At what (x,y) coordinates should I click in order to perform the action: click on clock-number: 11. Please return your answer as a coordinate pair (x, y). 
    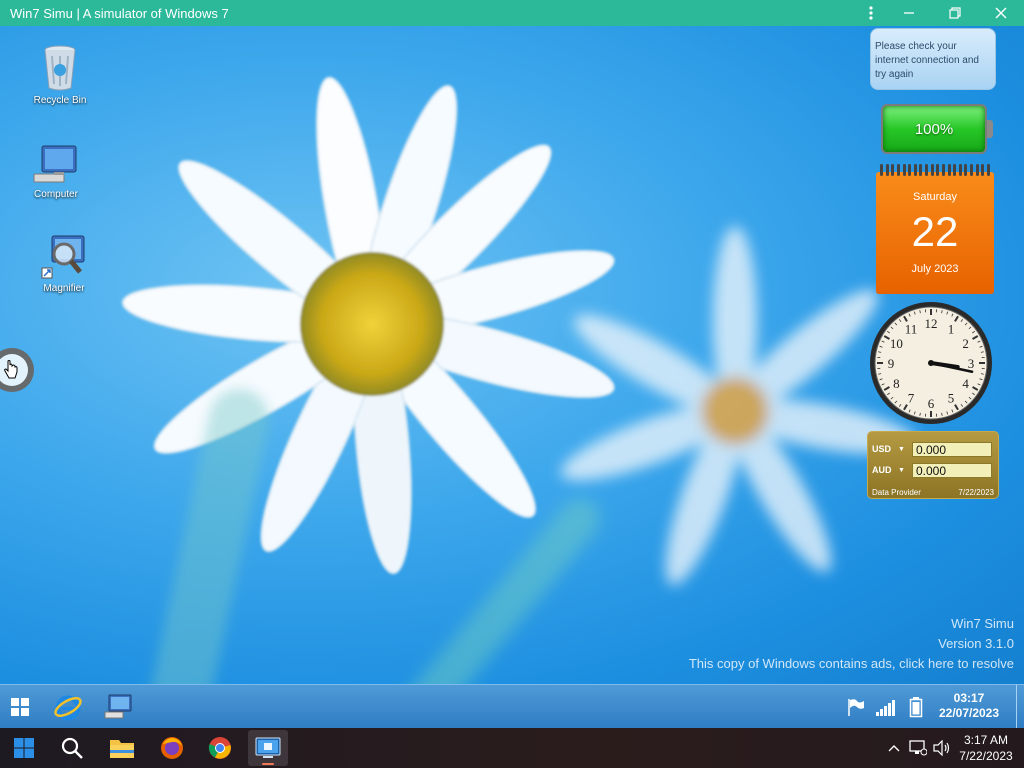
    Looking at the image, I should click on (911, 328).